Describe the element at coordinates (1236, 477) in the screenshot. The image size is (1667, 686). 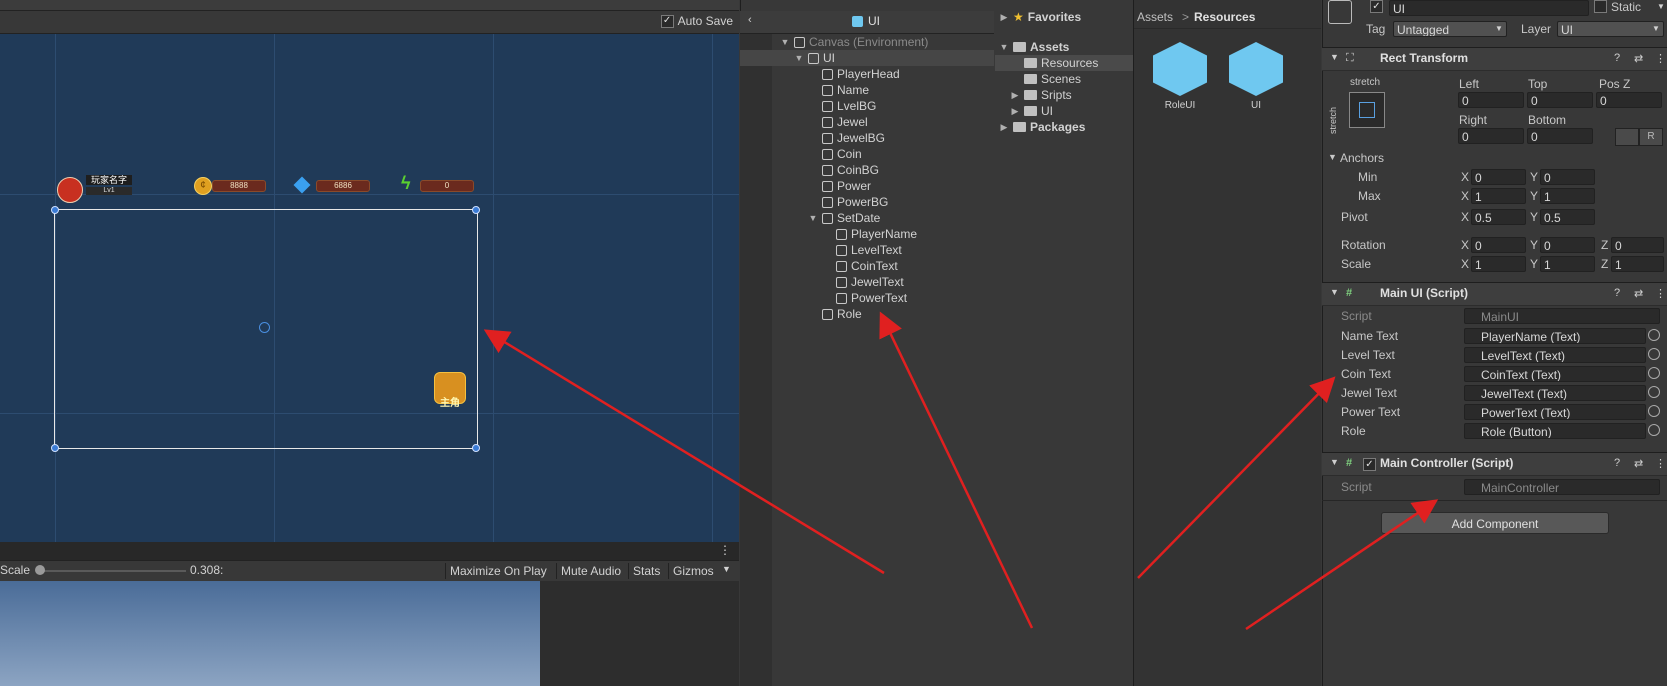
I see `annotation-arrow-to-mainui` at that location.